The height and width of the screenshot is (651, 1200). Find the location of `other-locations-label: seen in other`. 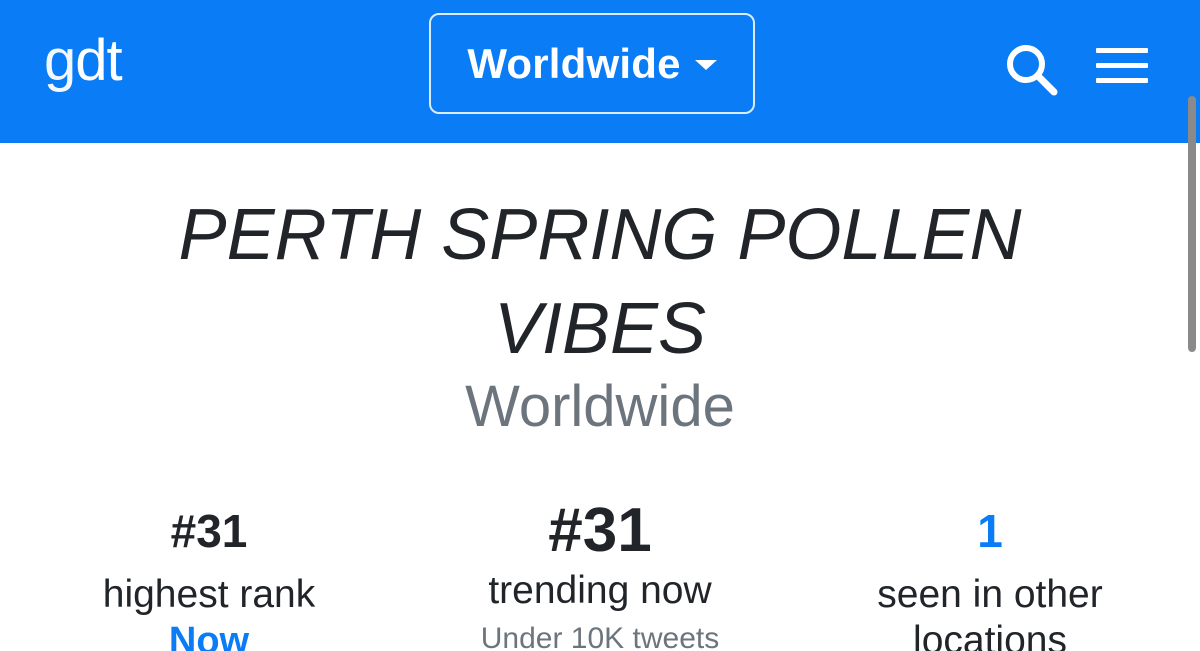

other-locations-label: seen in other is located at coordinates (990, 594).